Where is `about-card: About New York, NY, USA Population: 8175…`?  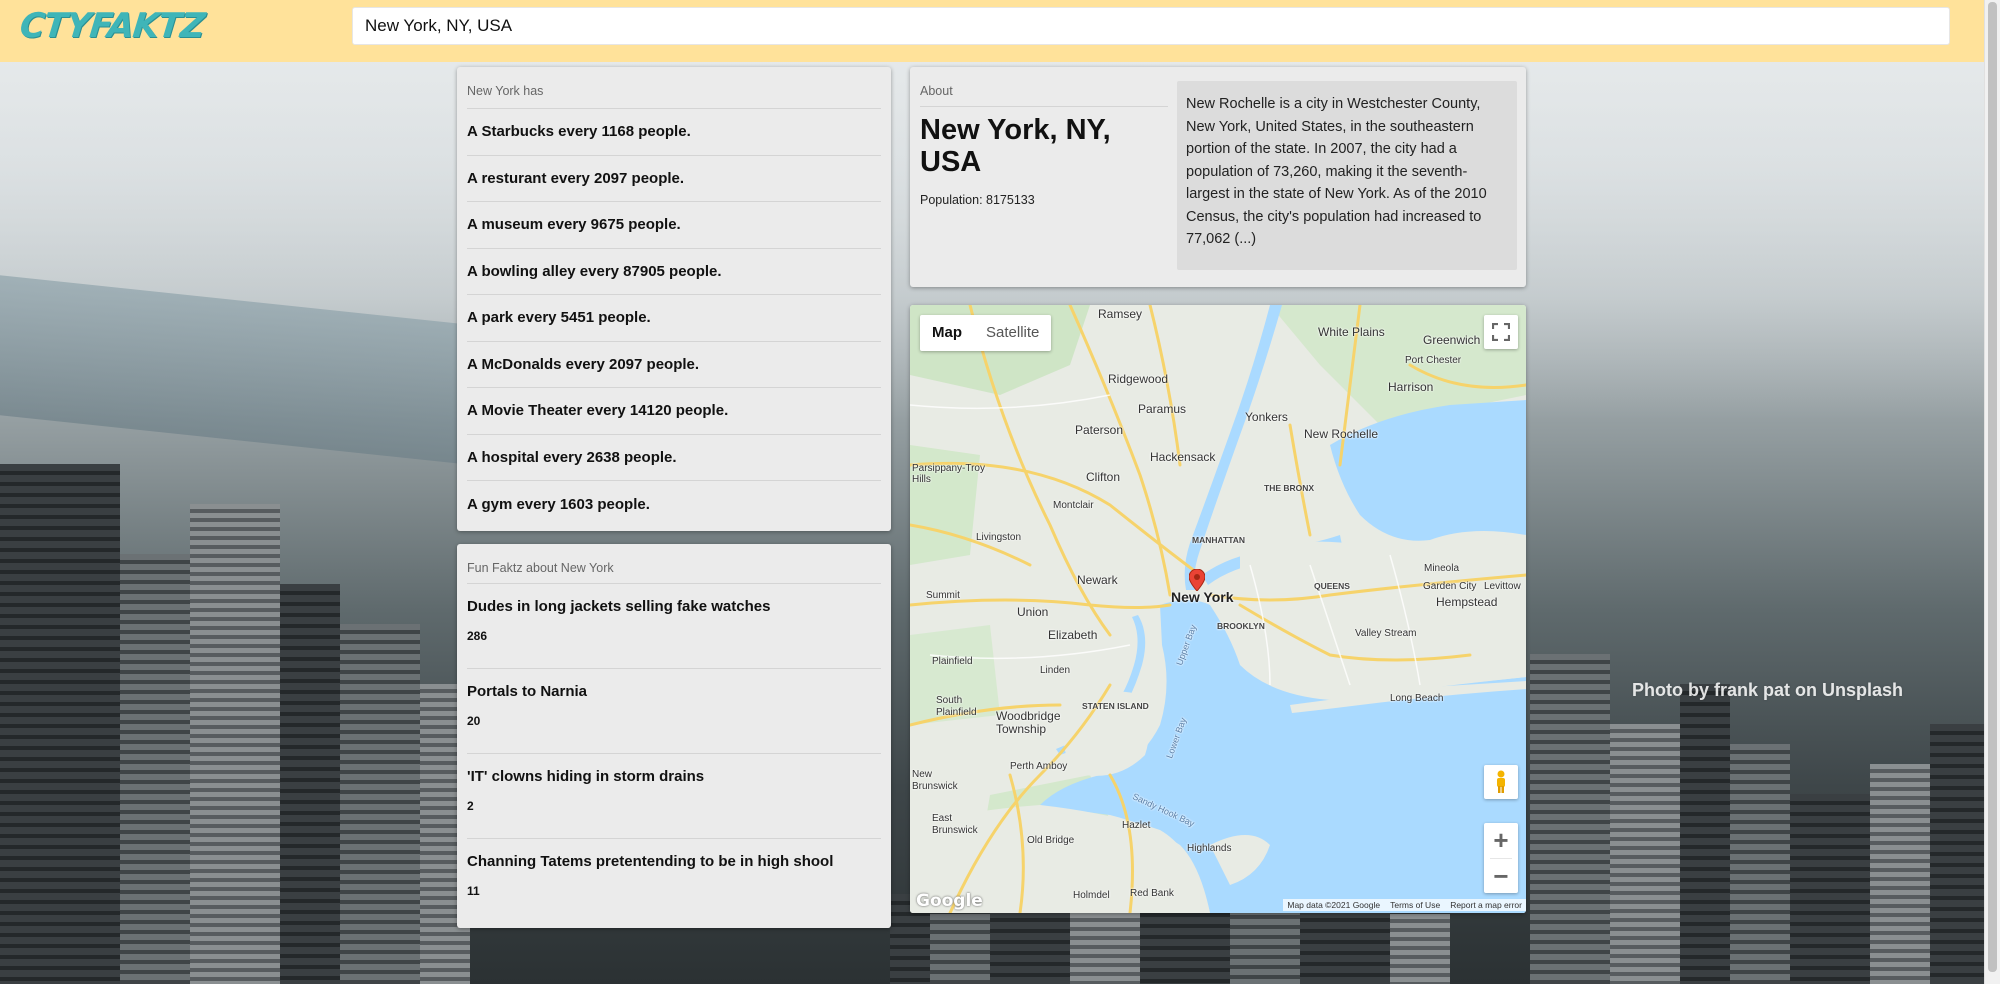
about-card: About New York, NY, USA Population: 8175… is located at coordinates (1218, 177).